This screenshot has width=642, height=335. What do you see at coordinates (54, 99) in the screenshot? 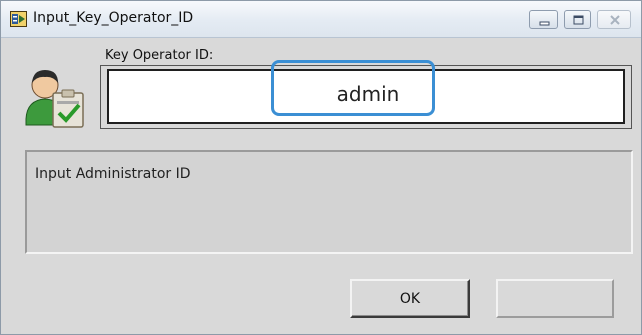
I see `operator-clipboard-icon` at bounding box center [54, 99].